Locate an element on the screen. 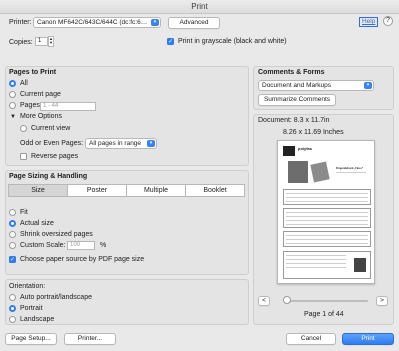 The height and width of the screenshot is (351, 399). current-view-option: Current view is located at coordinates (45, 128).